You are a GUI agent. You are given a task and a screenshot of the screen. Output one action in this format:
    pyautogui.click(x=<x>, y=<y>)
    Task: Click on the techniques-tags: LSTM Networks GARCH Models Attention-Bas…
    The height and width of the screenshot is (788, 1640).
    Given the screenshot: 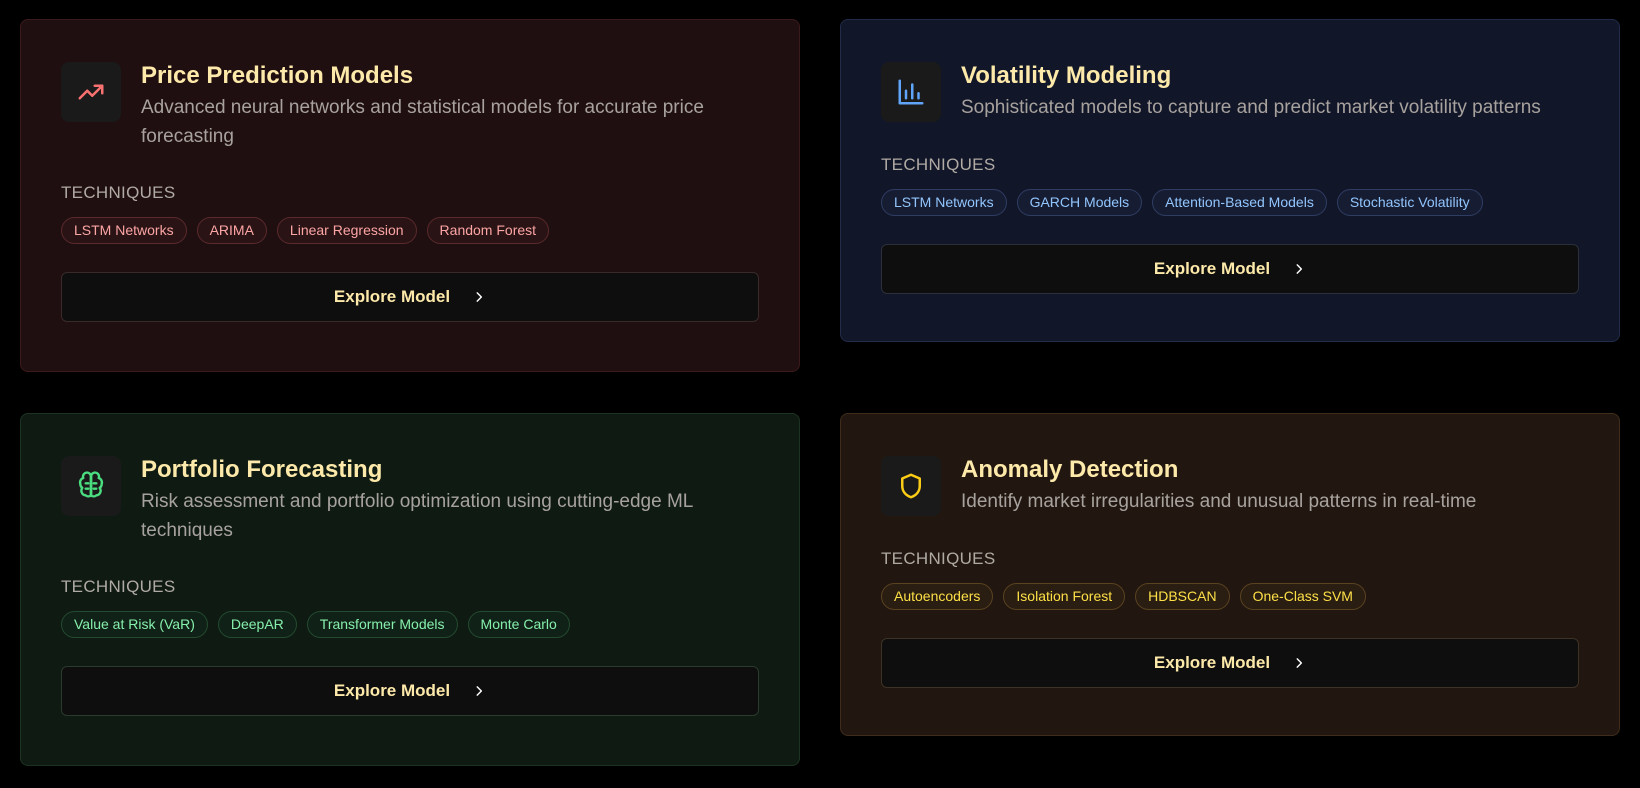 What is the action you would take?
    pyautogui.click(x=1230, y=202)
    